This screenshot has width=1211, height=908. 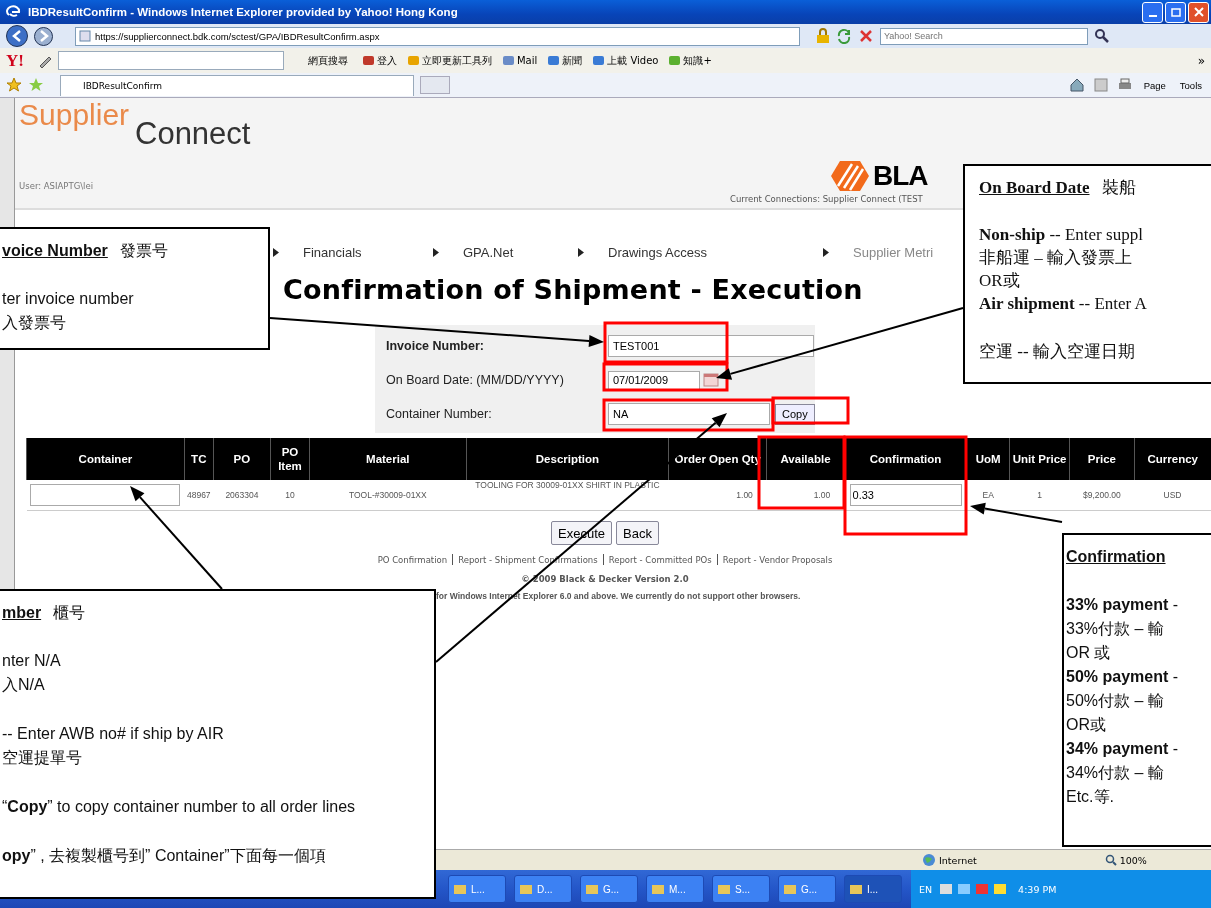 What do you see at coordinates (1039, 459) in the screenshot?
I see `column-header: Unit Price` at bounding box center [1039, 459].